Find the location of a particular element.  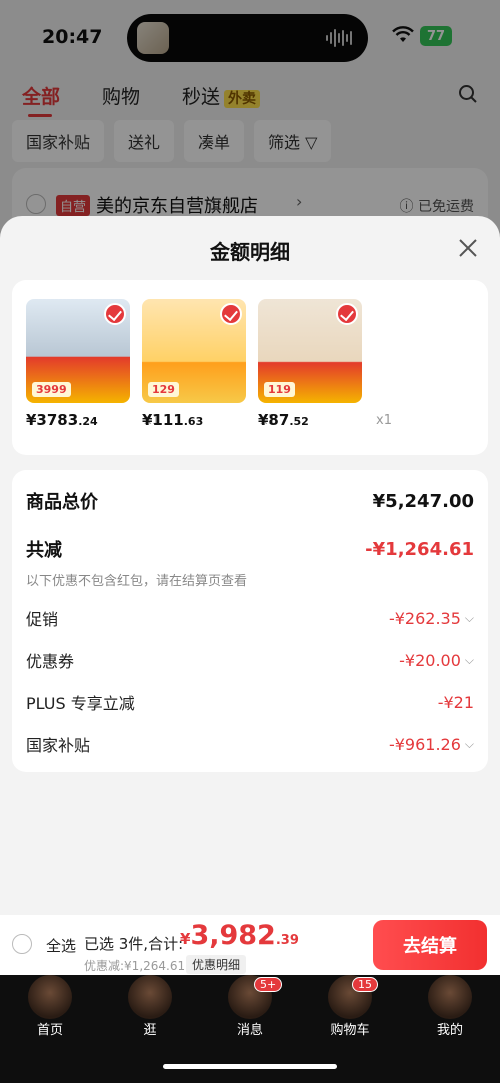

total-price-label: 商品总价 is located at coordinates (62, 502).